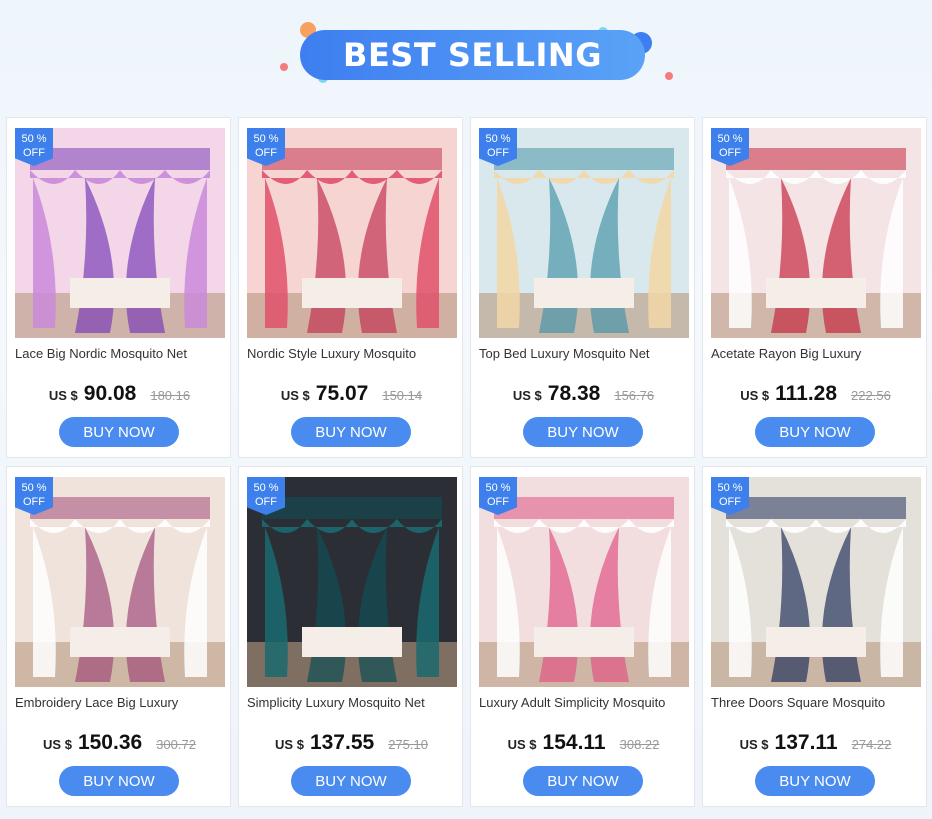 The image size is (932, 819). Describe the element at coordinates (408, 744) in the screenshot. I see `original-price: 275.10` at that location.